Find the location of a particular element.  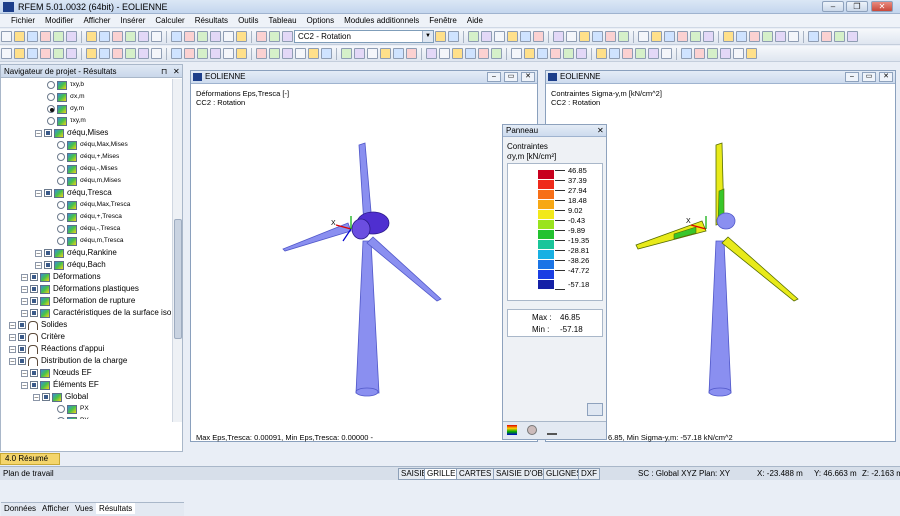

loadcase-combo: CC2 - Rotation ▼ is located at coordinates (364, 36).